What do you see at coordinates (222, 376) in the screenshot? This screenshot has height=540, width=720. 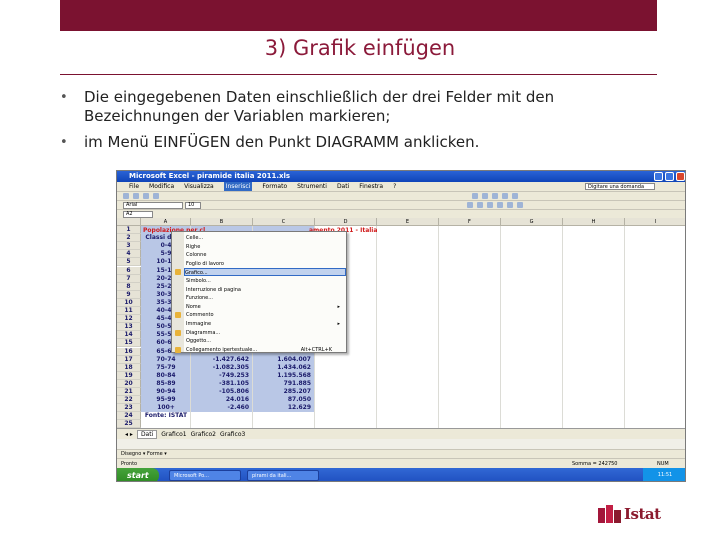 I see `cell-males: -749.253` at bounding box center [222, 376].